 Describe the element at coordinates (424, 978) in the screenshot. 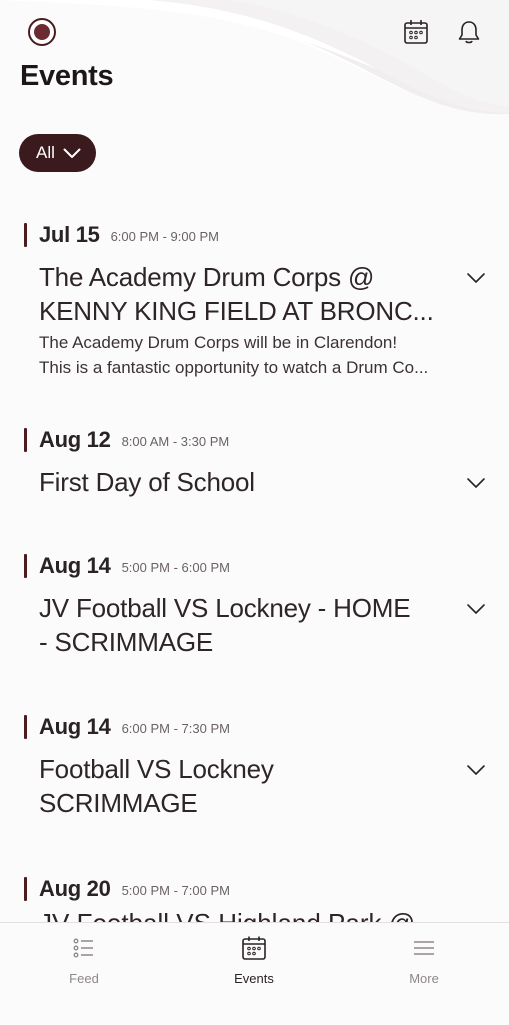

I see `nav-label: More` at that location.